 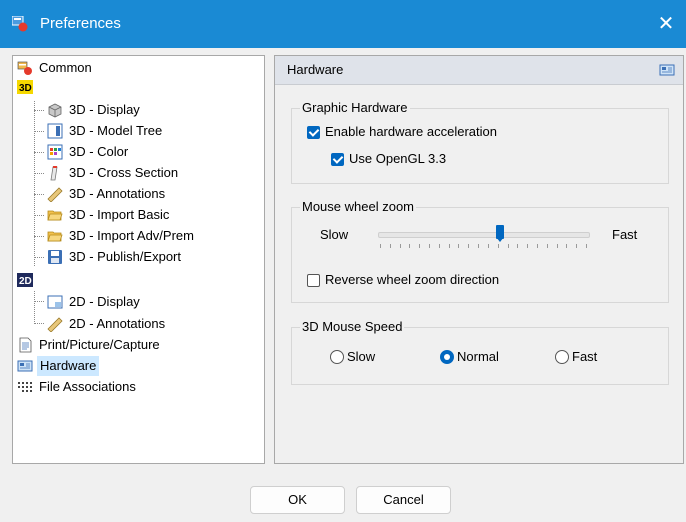 What do you see at coordinates (55, 302) in the screenshot?
I see `window-icon` at bounding box center [55, 302].